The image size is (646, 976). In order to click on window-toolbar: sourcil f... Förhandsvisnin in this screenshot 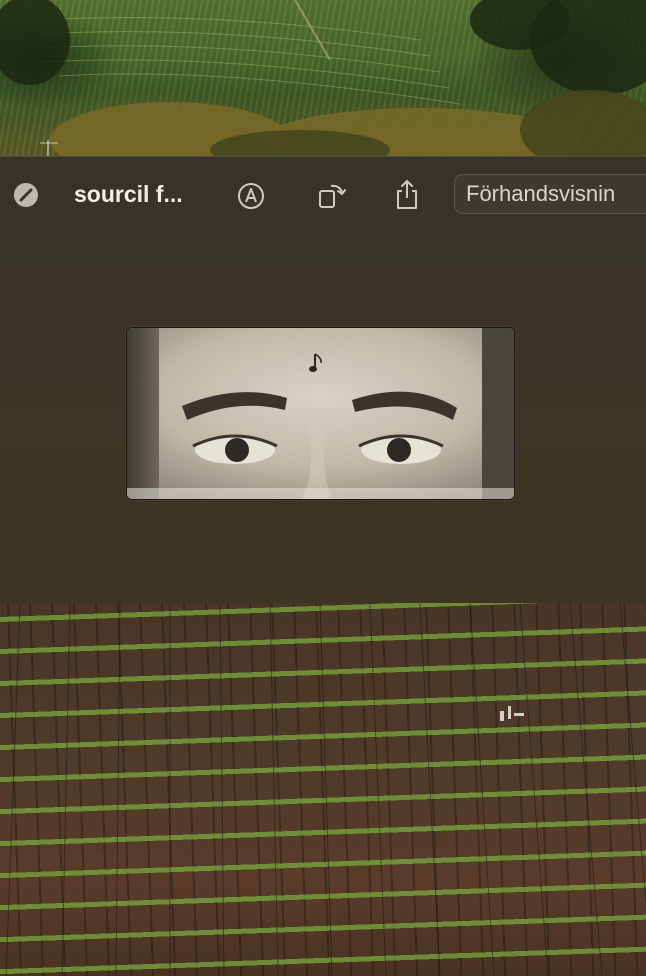, I will do `click(323, 194)`.